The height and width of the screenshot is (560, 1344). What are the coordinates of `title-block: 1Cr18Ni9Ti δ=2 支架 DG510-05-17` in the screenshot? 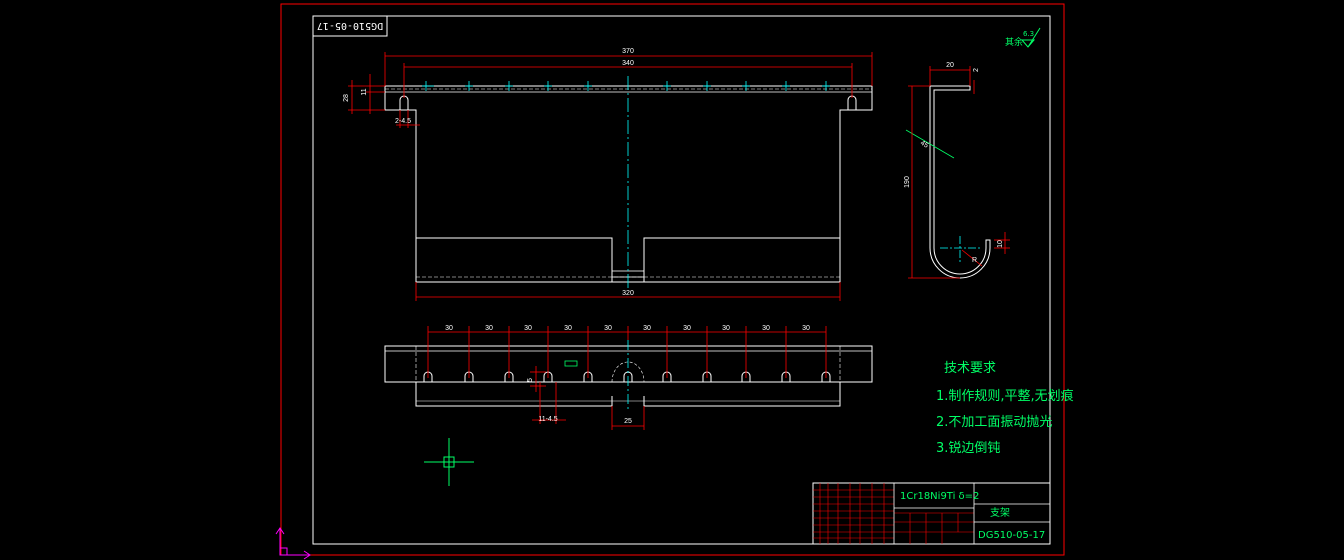 It's located at (931, 513).